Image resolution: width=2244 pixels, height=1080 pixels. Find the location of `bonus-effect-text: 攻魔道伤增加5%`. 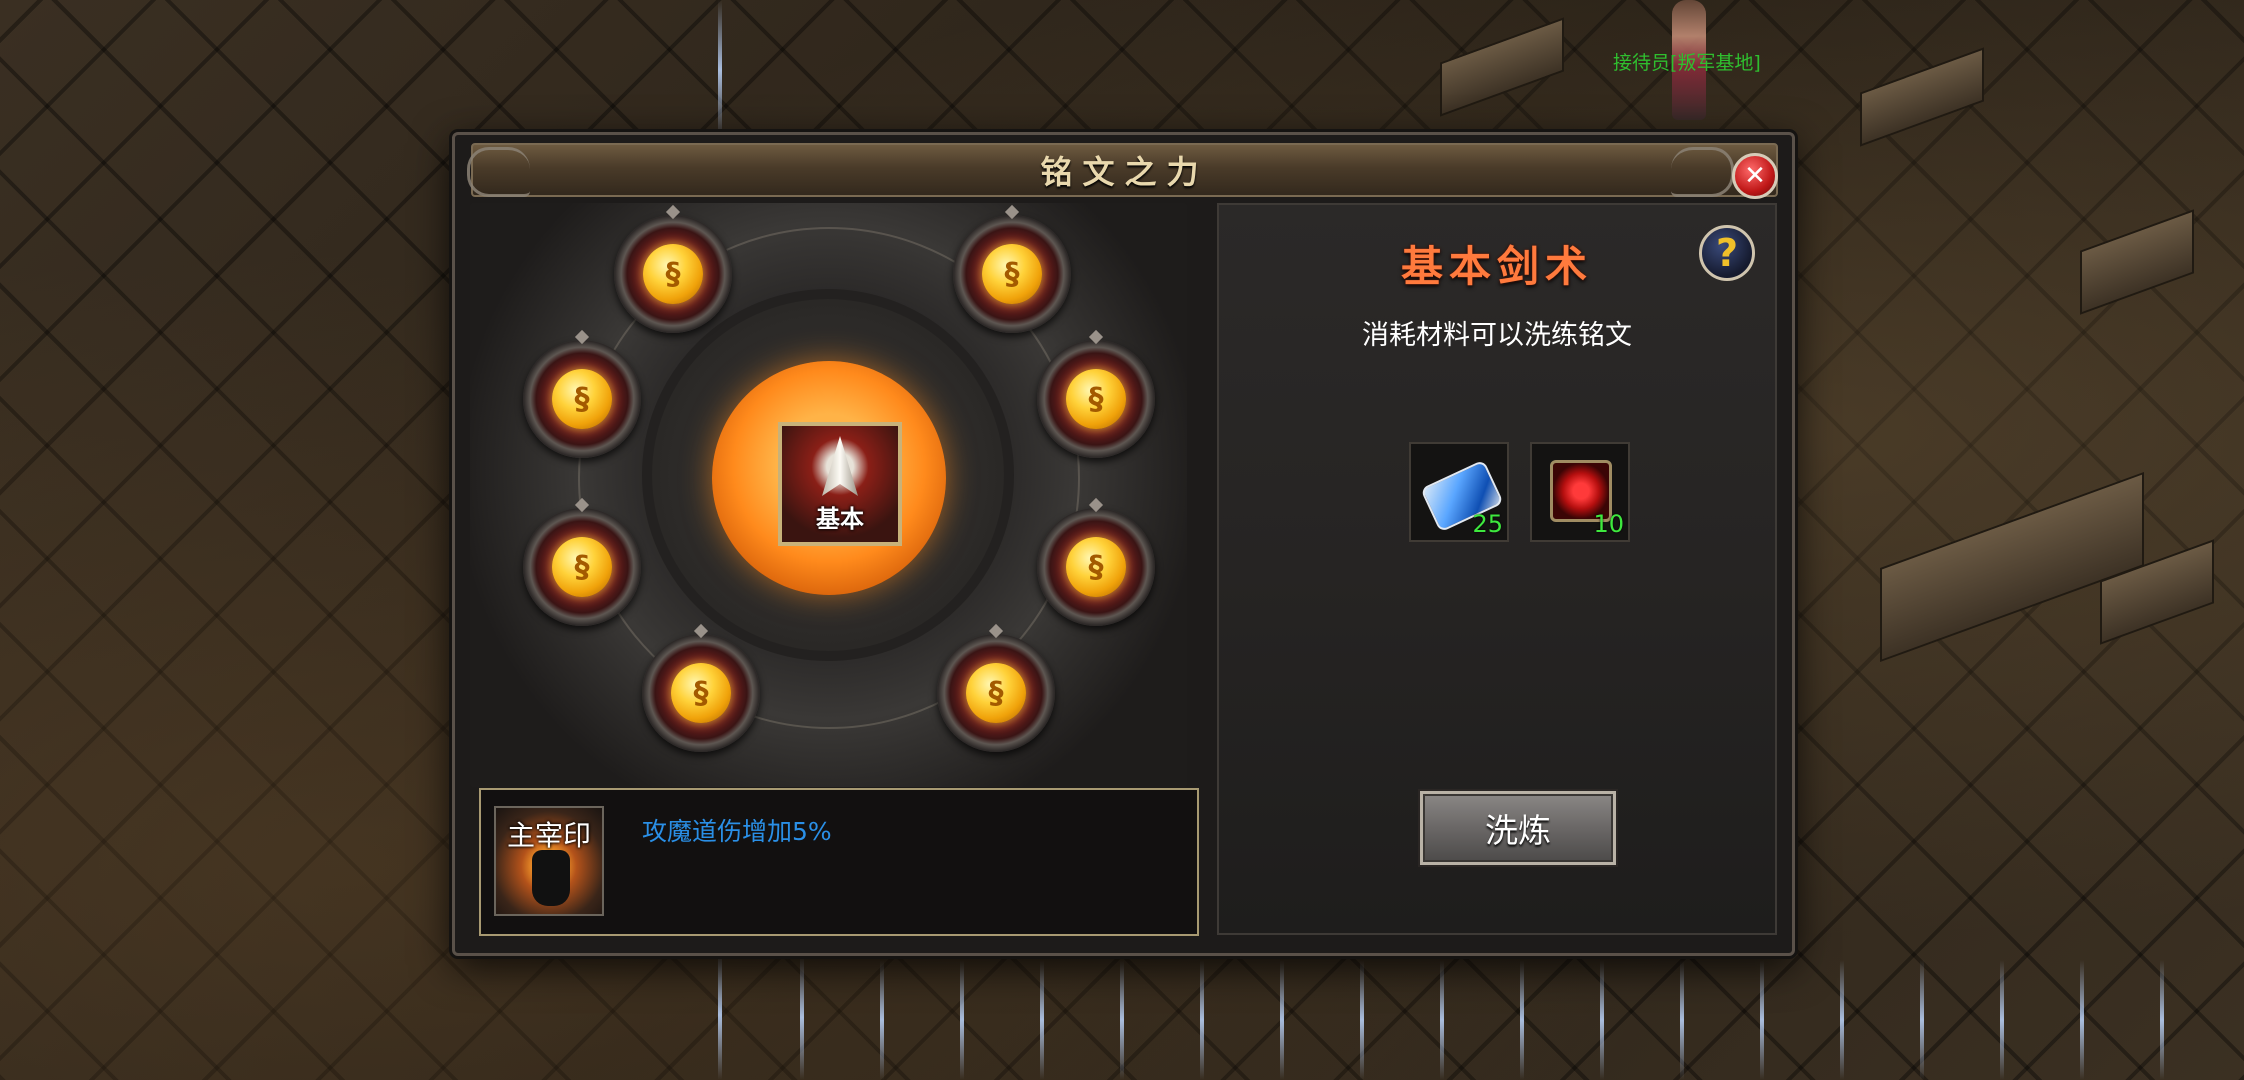

bonus-effect-text: 攻魔道伤增加5% is located at coordinates (737, 831).